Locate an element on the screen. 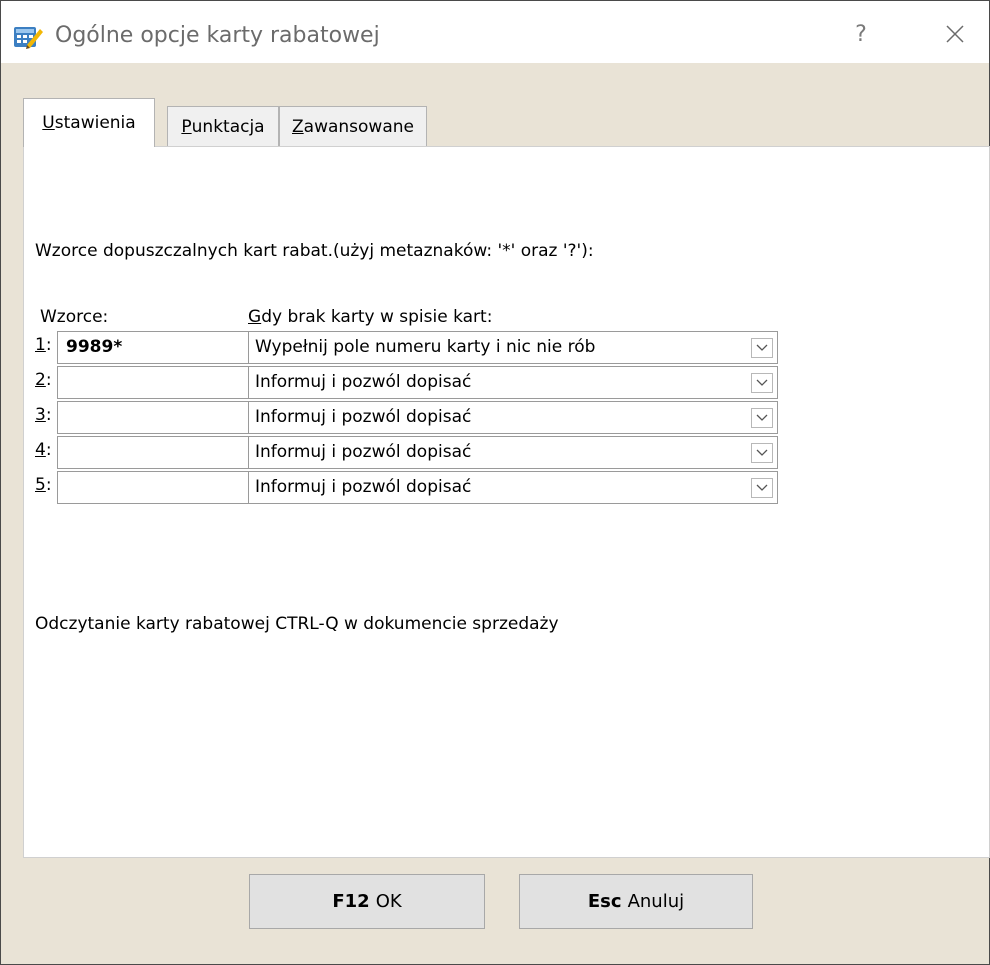 This screenshot has height=965, width=990. ok-button: F12 OK is located at coordinates (367, 901).